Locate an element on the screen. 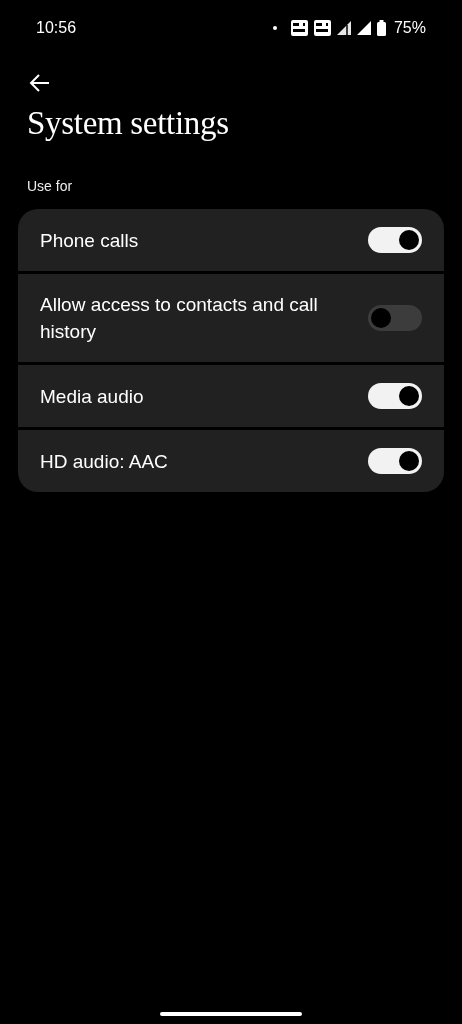 This screenshot has width=462, height=1024. battery-percentage: 75% is located at coordinates (409, 27).